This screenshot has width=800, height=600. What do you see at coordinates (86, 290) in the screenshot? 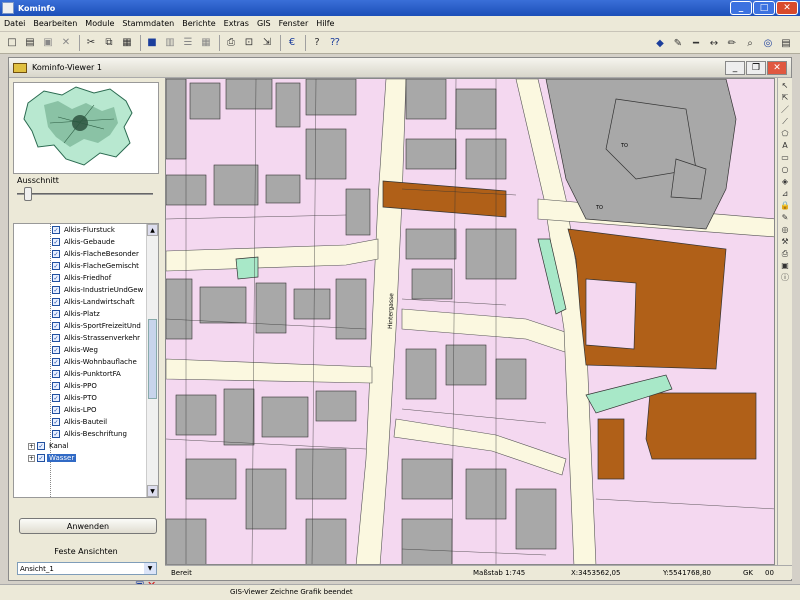
I see `layer-item: ✓ Alkis-IndustrieUndGew` at bounding box center [86, 290].